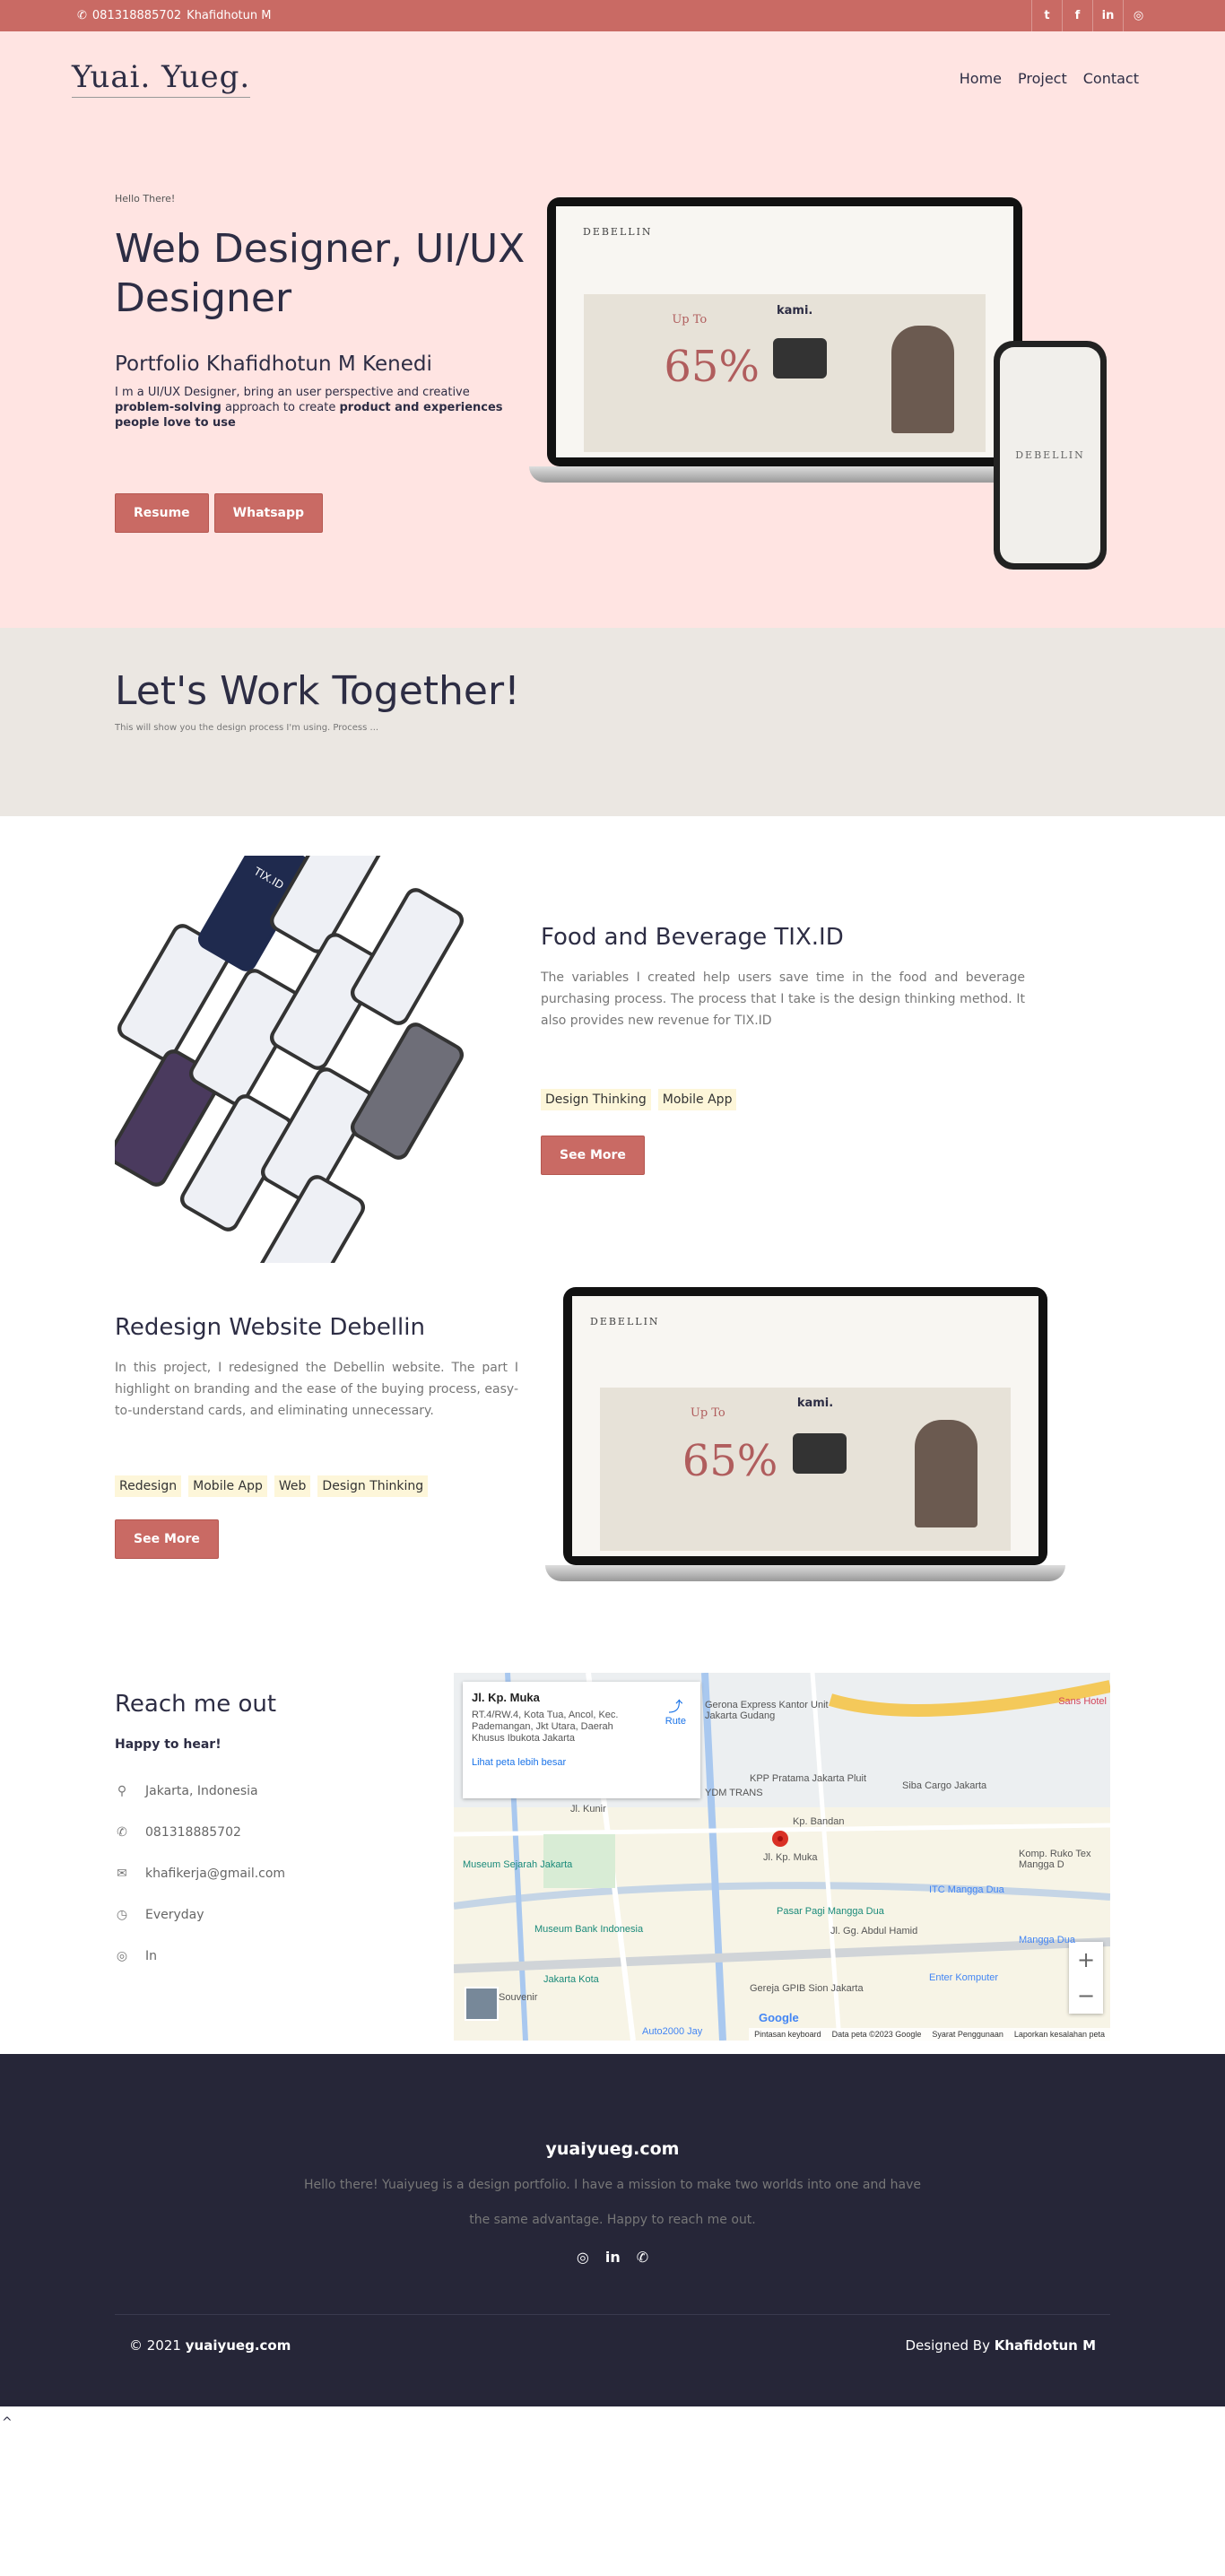  I want to click on contact-text: 081318885702, so click(193, 1832).